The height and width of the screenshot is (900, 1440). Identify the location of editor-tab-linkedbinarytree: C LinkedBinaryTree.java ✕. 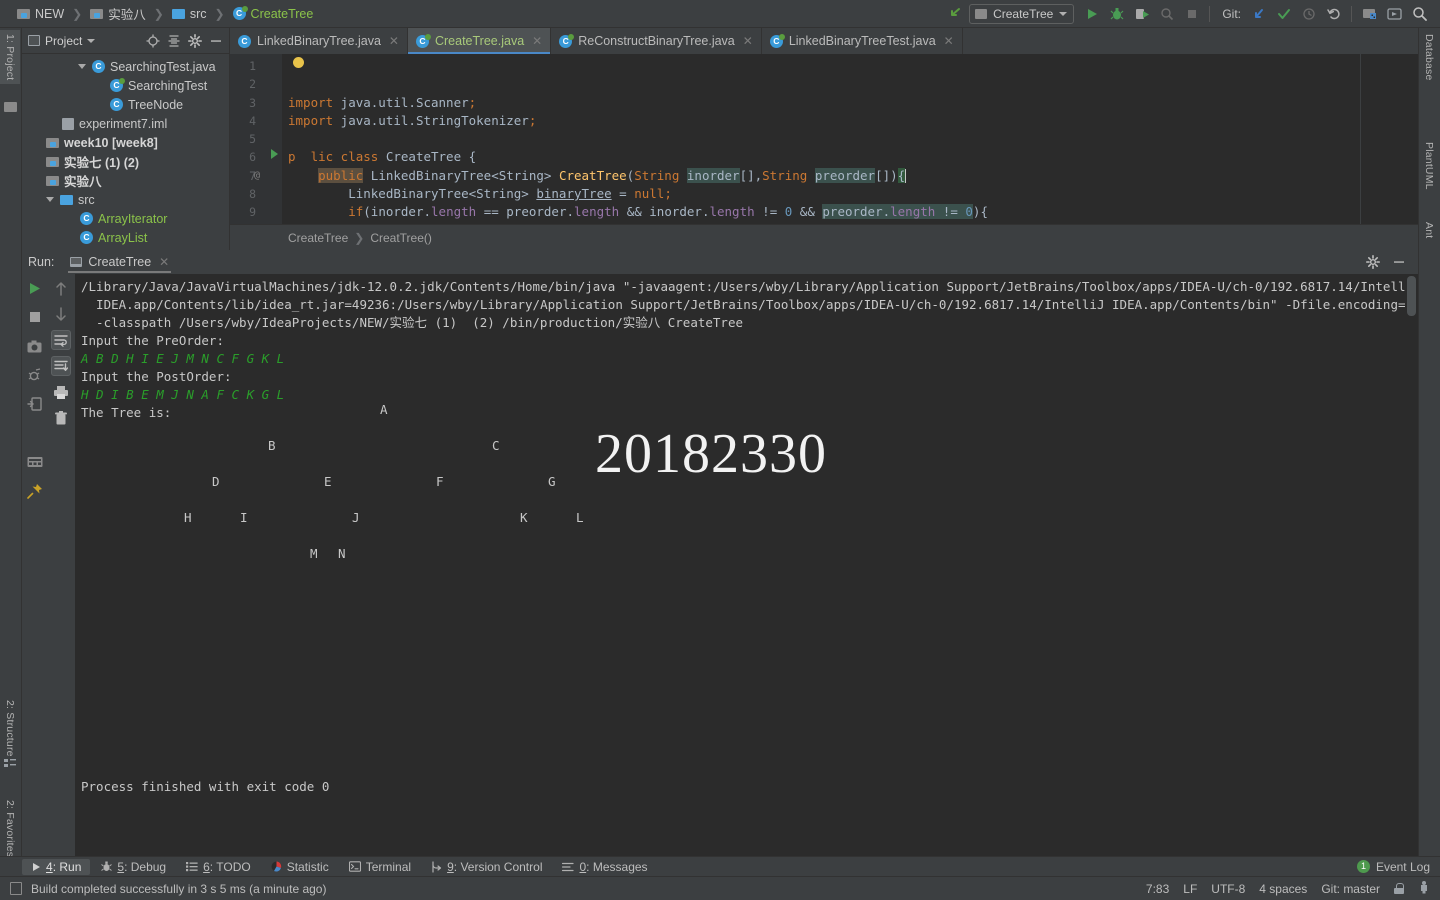
(319, 41).